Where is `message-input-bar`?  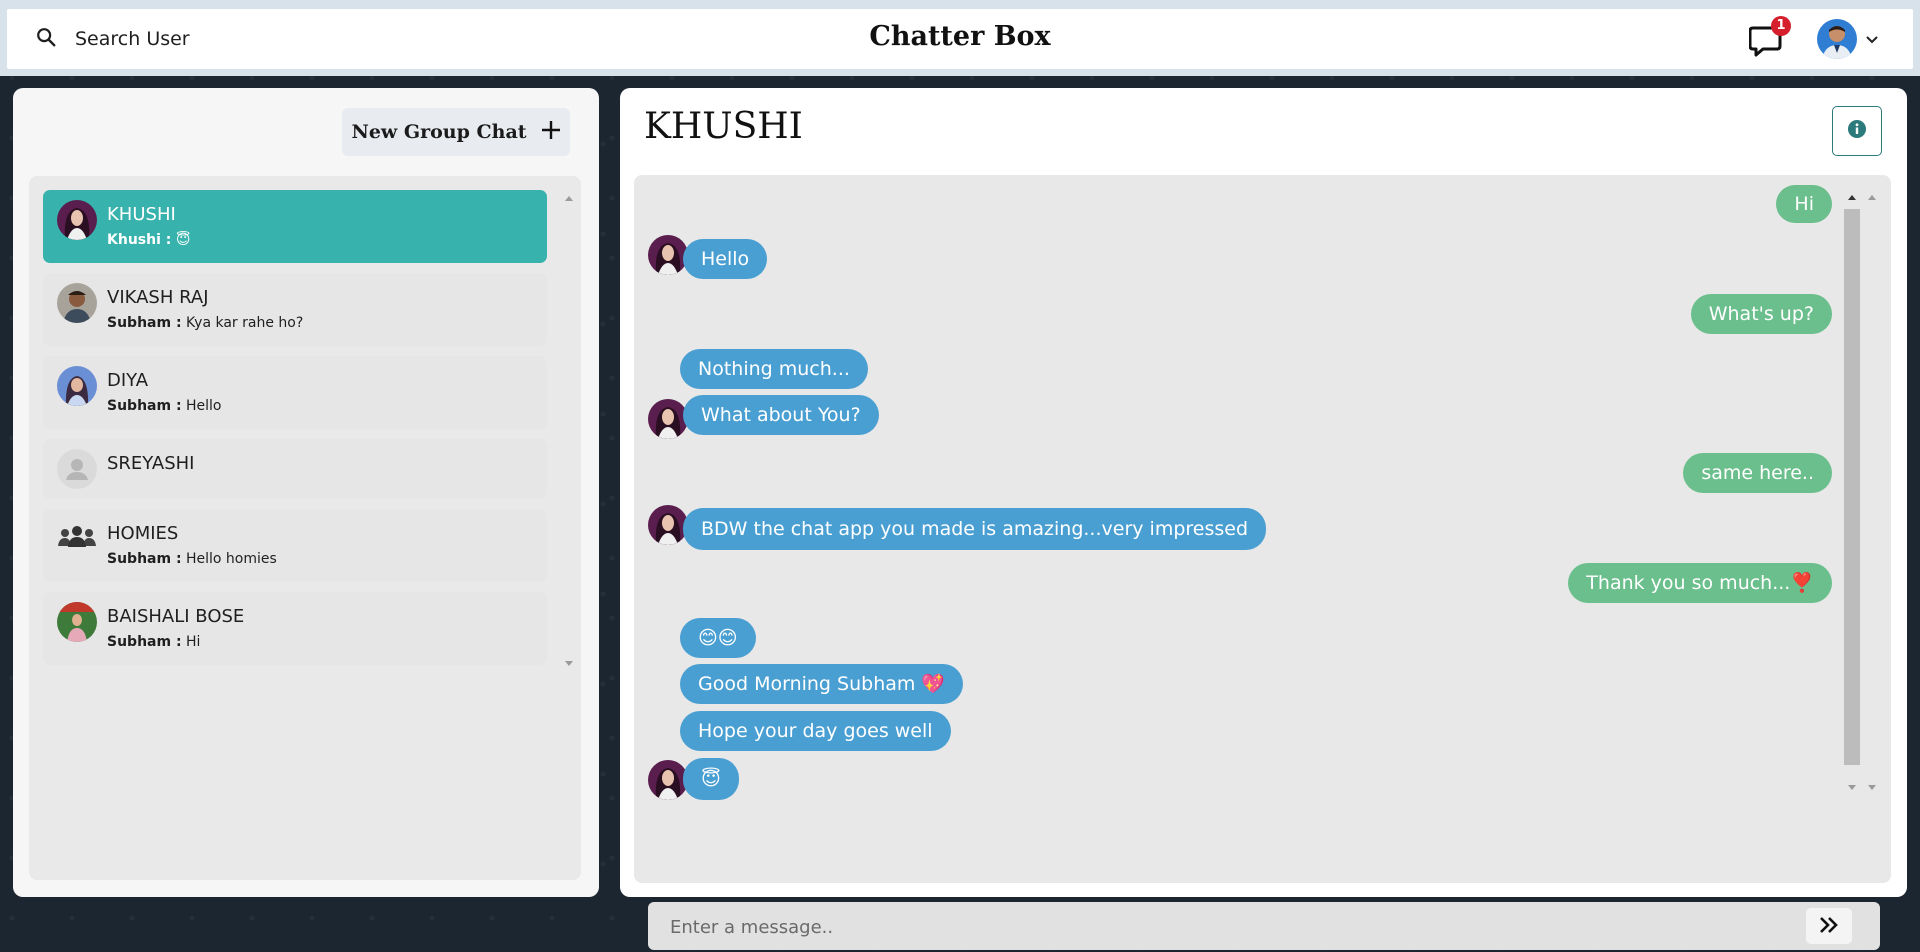
message-input-bar is located at coordinates (1264, 927).